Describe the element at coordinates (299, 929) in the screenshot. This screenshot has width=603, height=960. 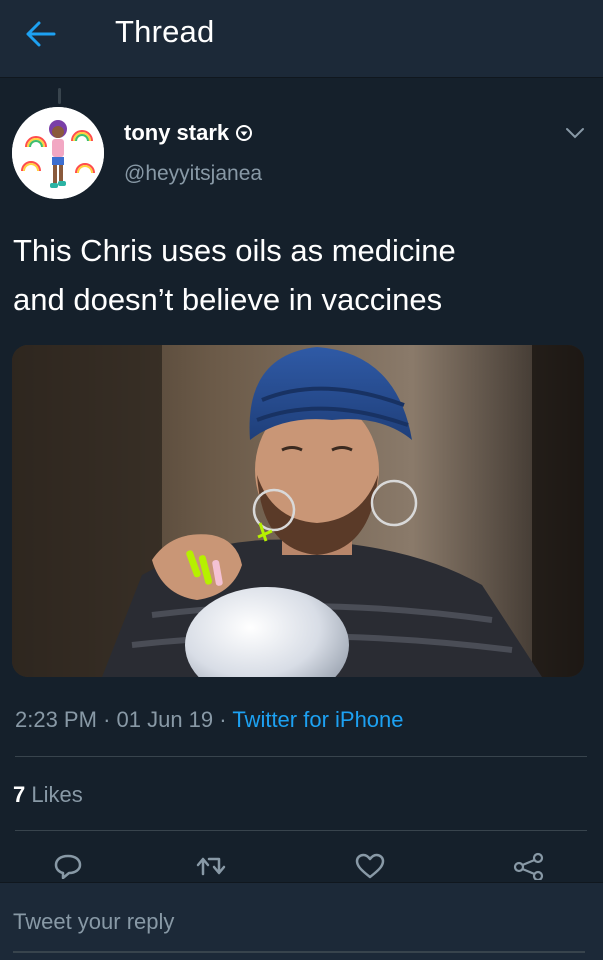
I see `reply-input` at that location.